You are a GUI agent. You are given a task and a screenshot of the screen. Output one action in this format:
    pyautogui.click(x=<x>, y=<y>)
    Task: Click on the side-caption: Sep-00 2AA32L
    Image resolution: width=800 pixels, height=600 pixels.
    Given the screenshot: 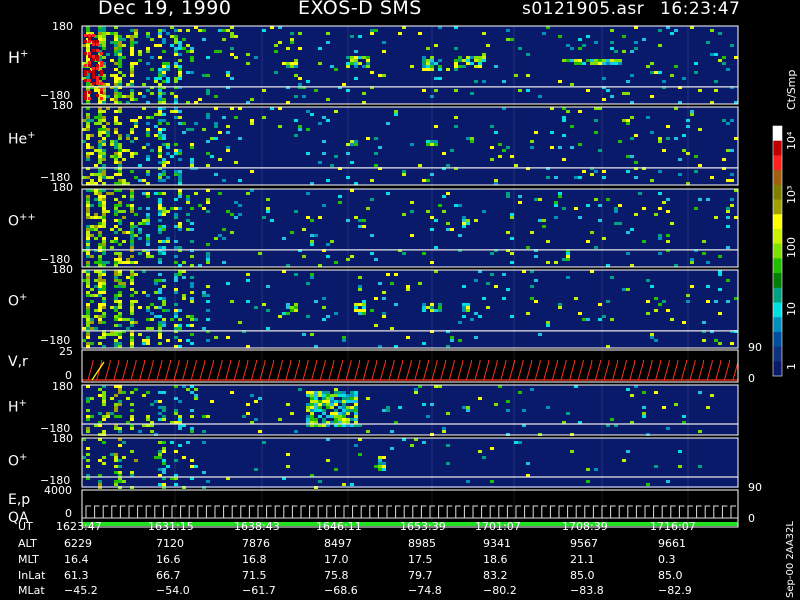 What is the action you would take?
    pyautogui.click(x=790, y=559)
    